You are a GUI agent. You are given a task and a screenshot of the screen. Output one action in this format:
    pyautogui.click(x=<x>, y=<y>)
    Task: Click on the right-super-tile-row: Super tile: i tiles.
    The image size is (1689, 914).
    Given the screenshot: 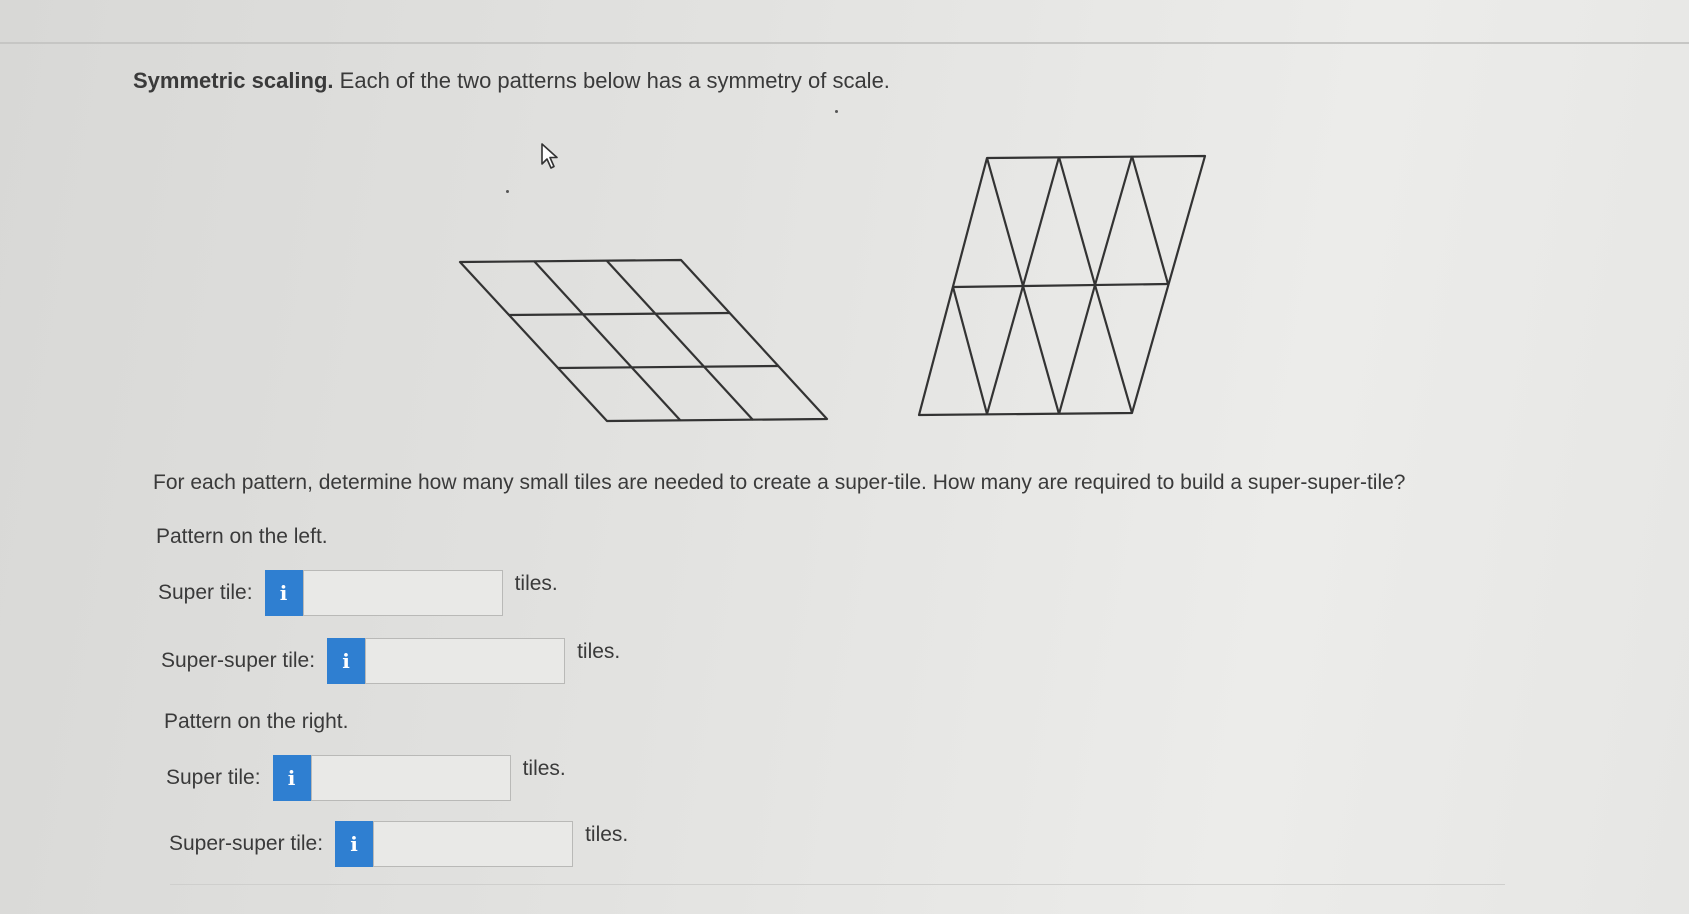 What is the action you would take?
    pyautogui.click(x=366, y=778)
    